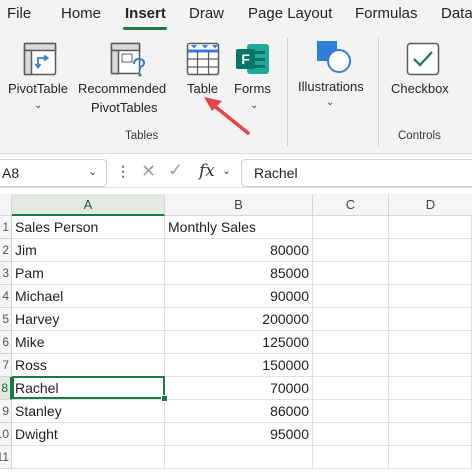  I want to click on table-cell: Harvey, so click(88, 319).